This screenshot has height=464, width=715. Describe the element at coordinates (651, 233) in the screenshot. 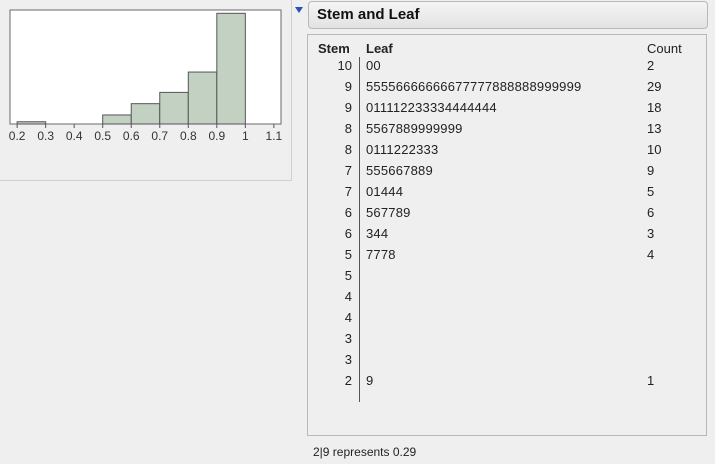

I see `count-cell: 3` at that location.